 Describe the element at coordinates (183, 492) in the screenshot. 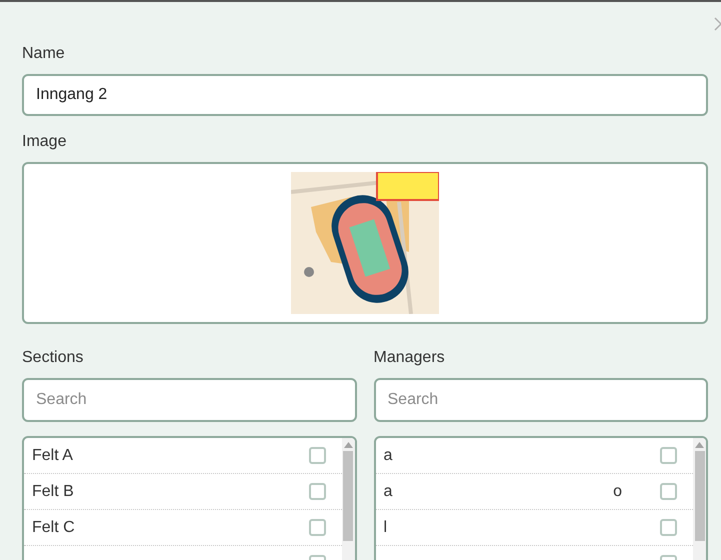

I see `list-item: Felt B` at that location.